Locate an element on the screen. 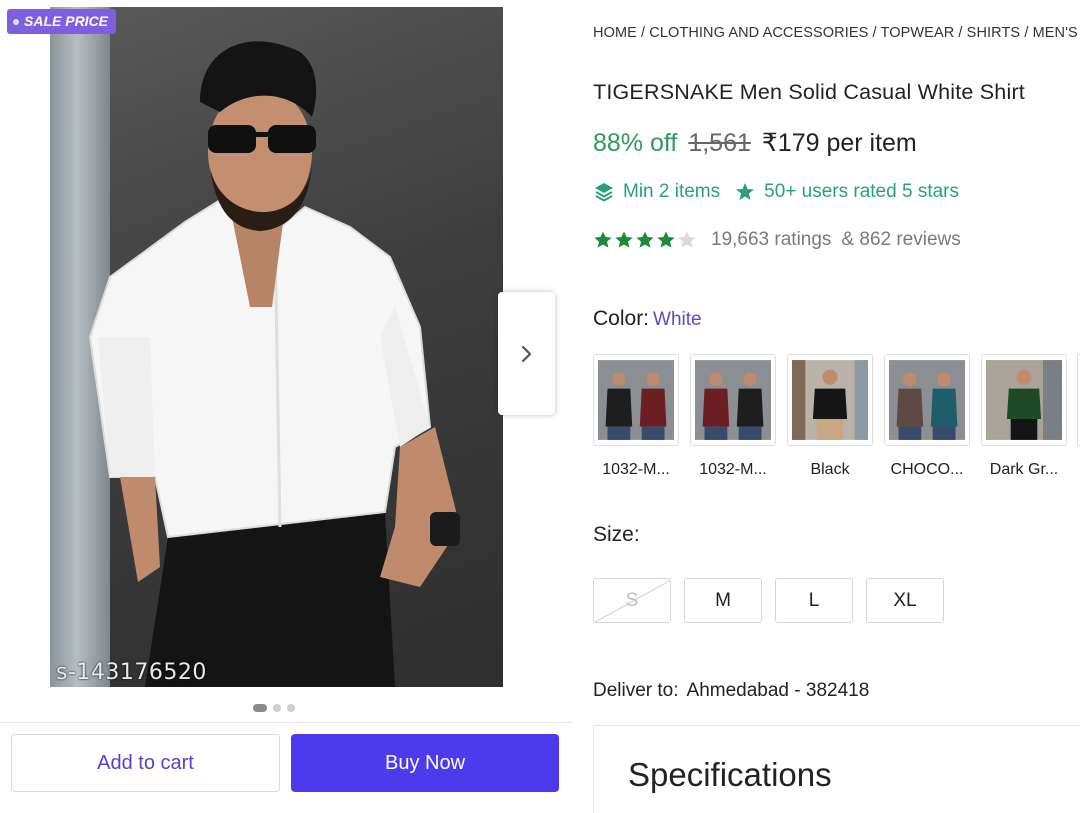 Image resolution: width=1080 pixels, height=813 pixels. size-option-label: XL is located at coordinates (905, 600).